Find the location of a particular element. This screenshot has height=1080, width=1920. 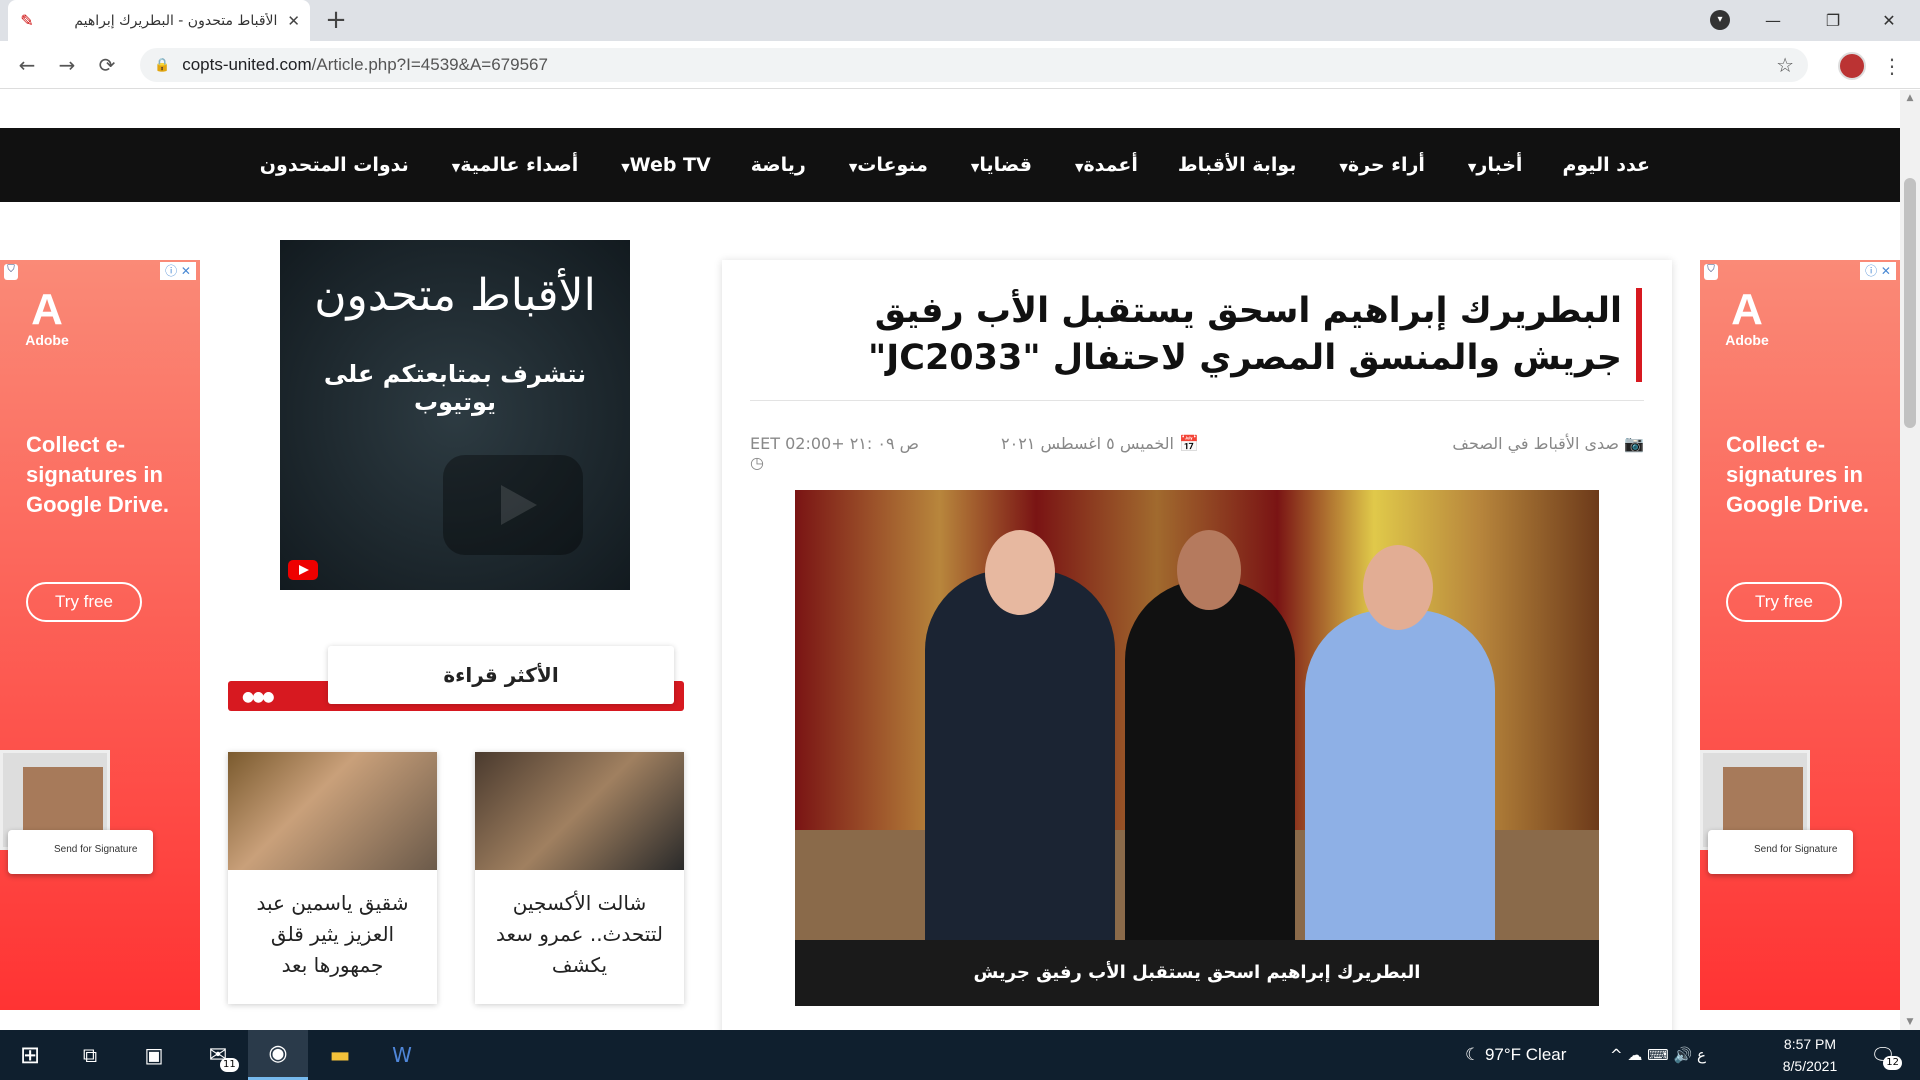

bookmark-star-icon: ☆ is located at coordinates (1785, 65).